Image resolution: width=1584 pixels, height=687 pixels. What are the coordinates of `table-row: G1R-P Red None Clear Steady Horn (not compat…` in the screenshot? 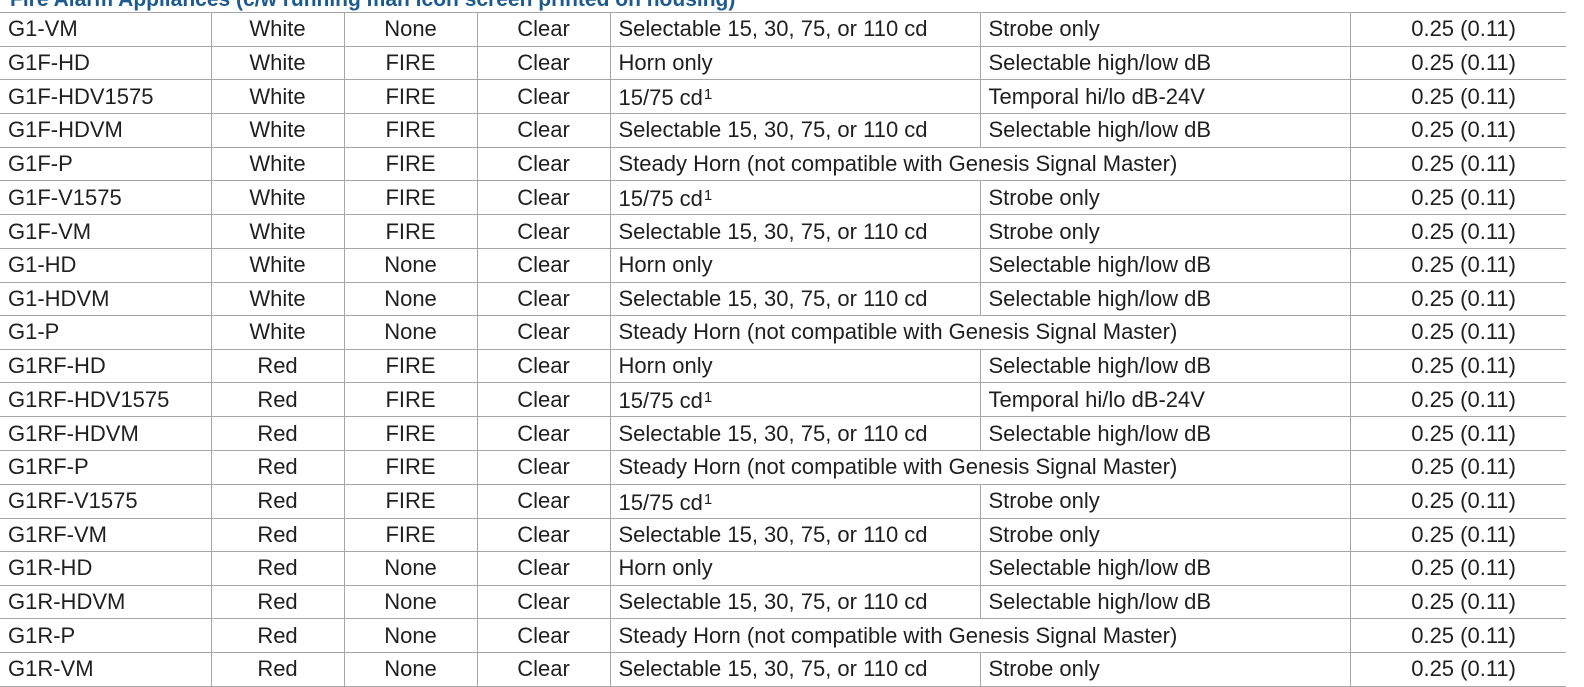 It's located at (783, 635).